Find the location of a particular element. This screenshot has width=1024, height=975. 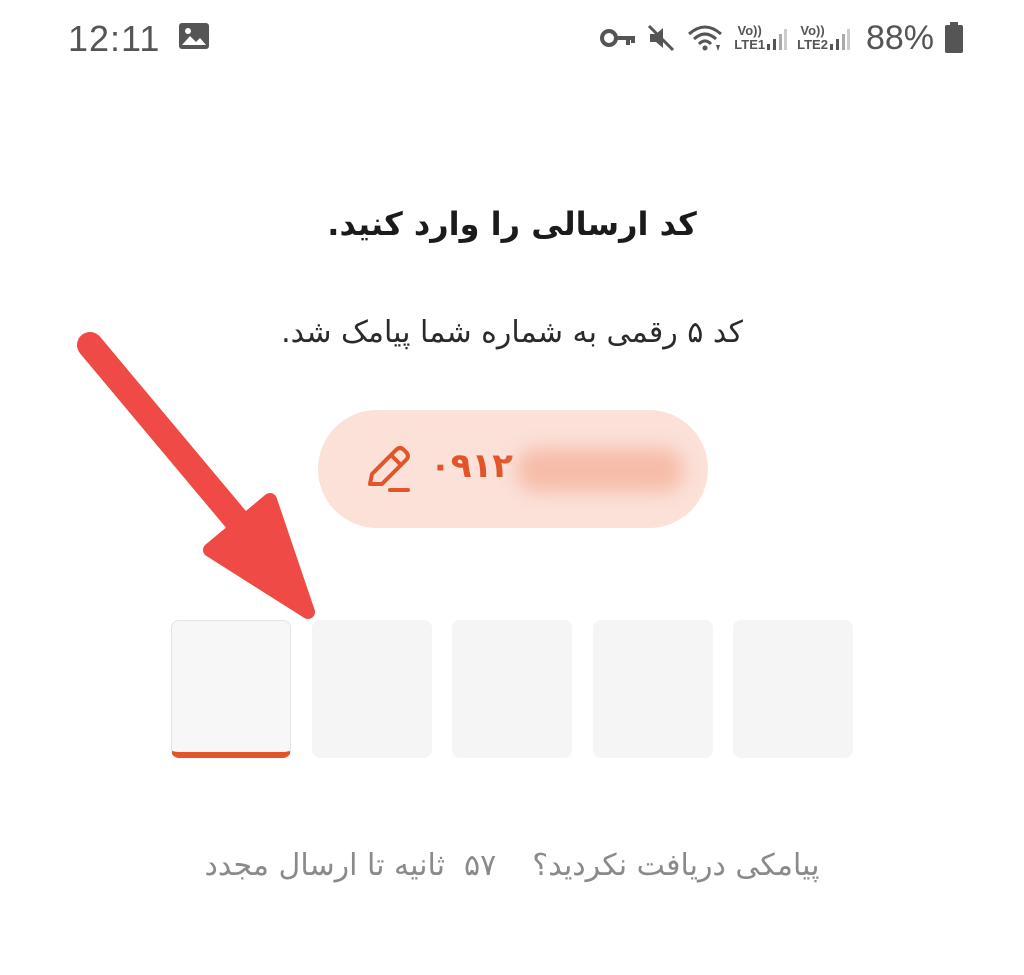

resend-question: پیامکی دریافت نکردید؟ is located at coordinates (676, 865).